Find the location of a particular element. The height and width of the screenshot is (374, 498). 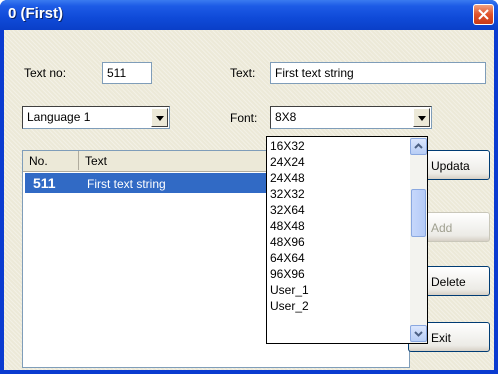

scroll-up-button is located at coordinates (418, 146).